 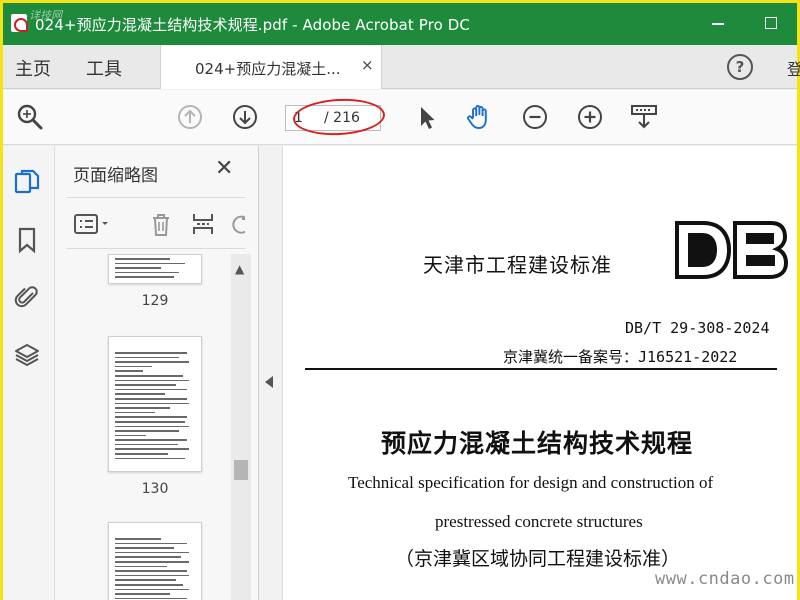 What do you see at coordinates (239, 269) in the screenshot?
I see `scroll-up-icon: ▲` at bounding box center [239, 269].